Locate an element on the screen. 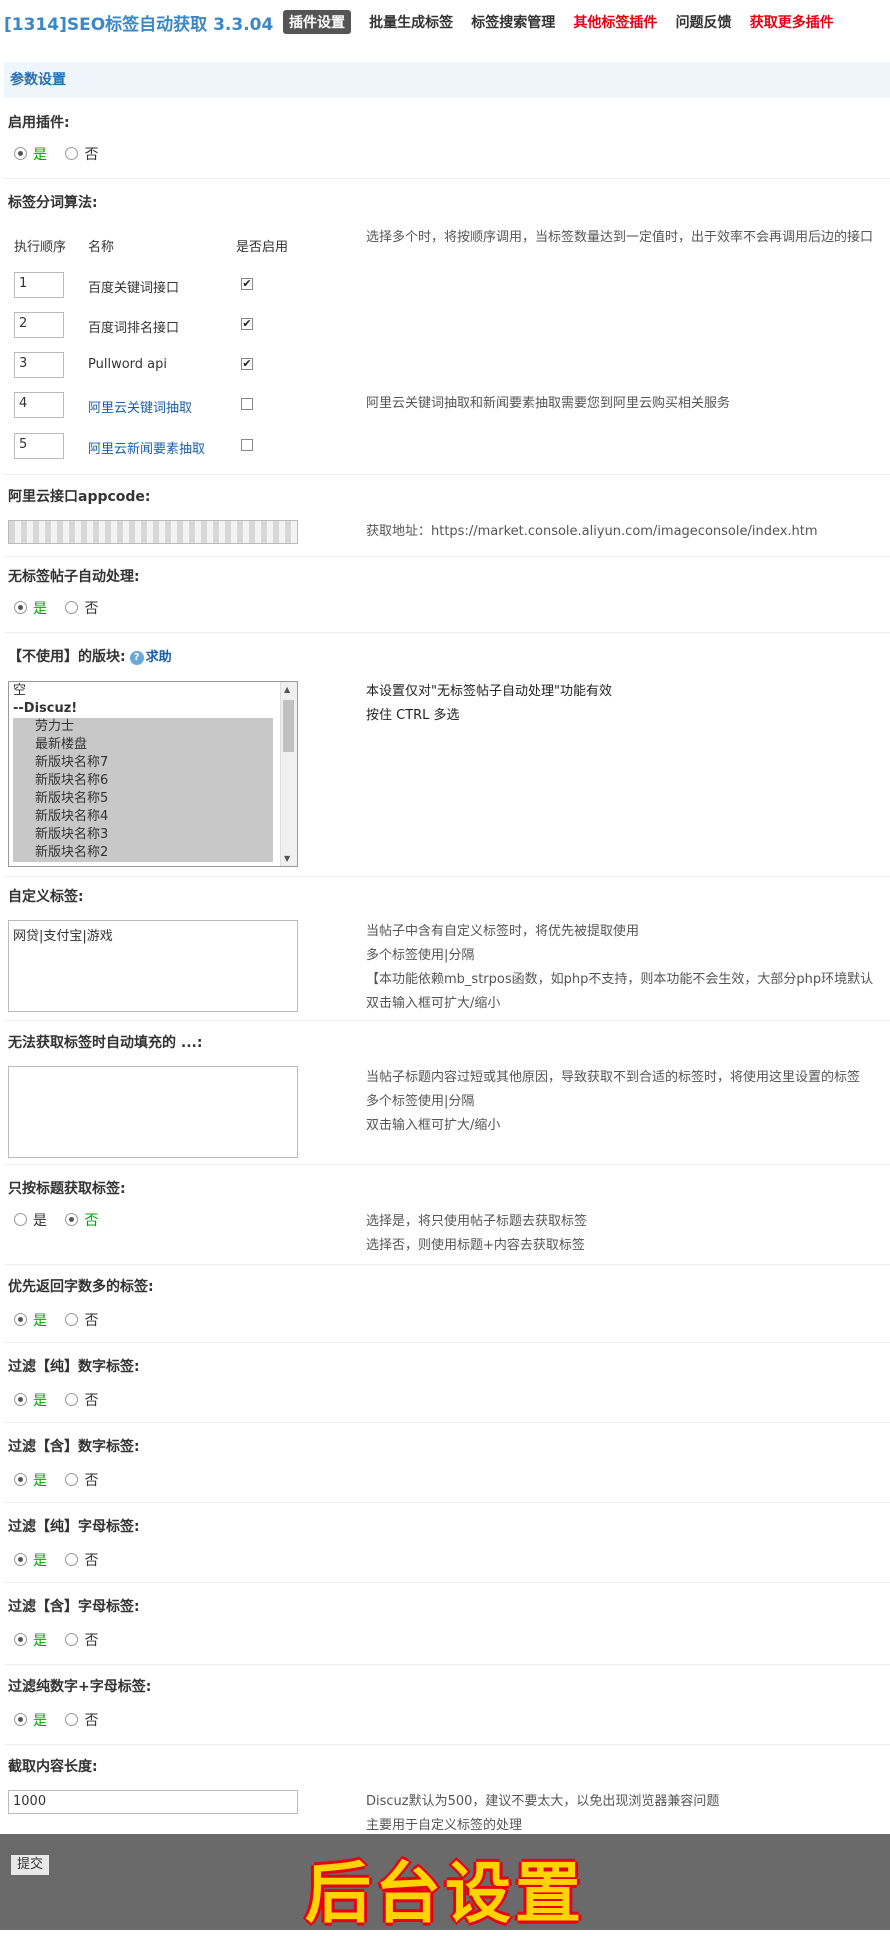 The height and width of the screenshot is (1936, 890). algo-checkbox-3: ✔ is located at coordinates (247, 364).